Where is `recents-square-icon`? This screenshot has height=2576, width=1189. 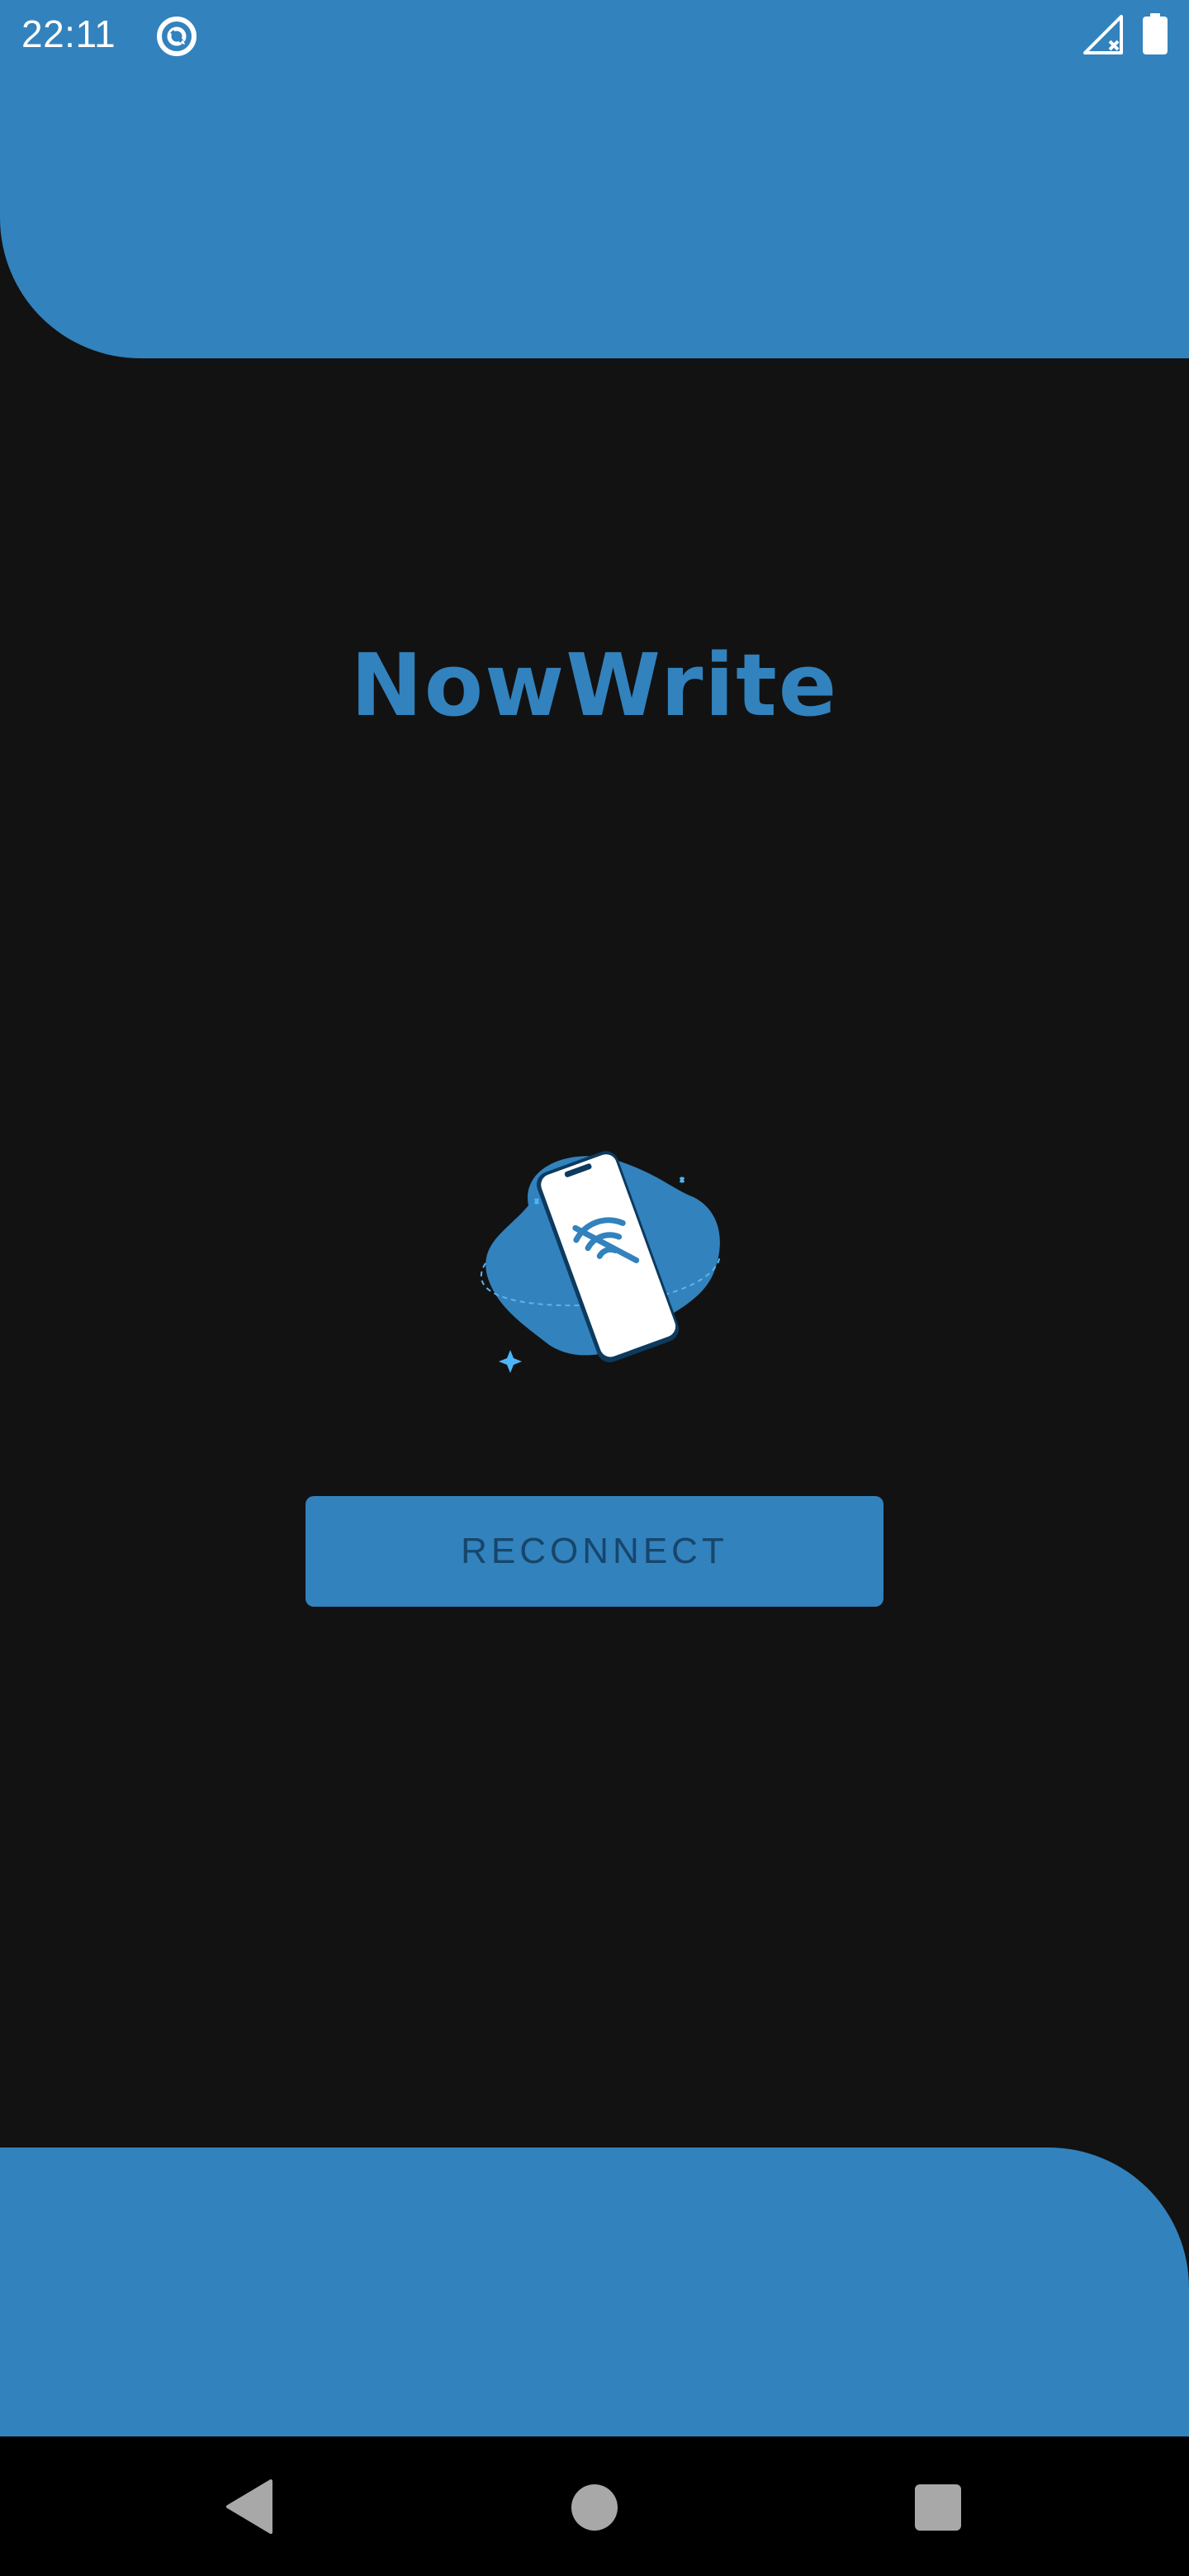 recents-square-icon is located at coordinates (938, 2507).